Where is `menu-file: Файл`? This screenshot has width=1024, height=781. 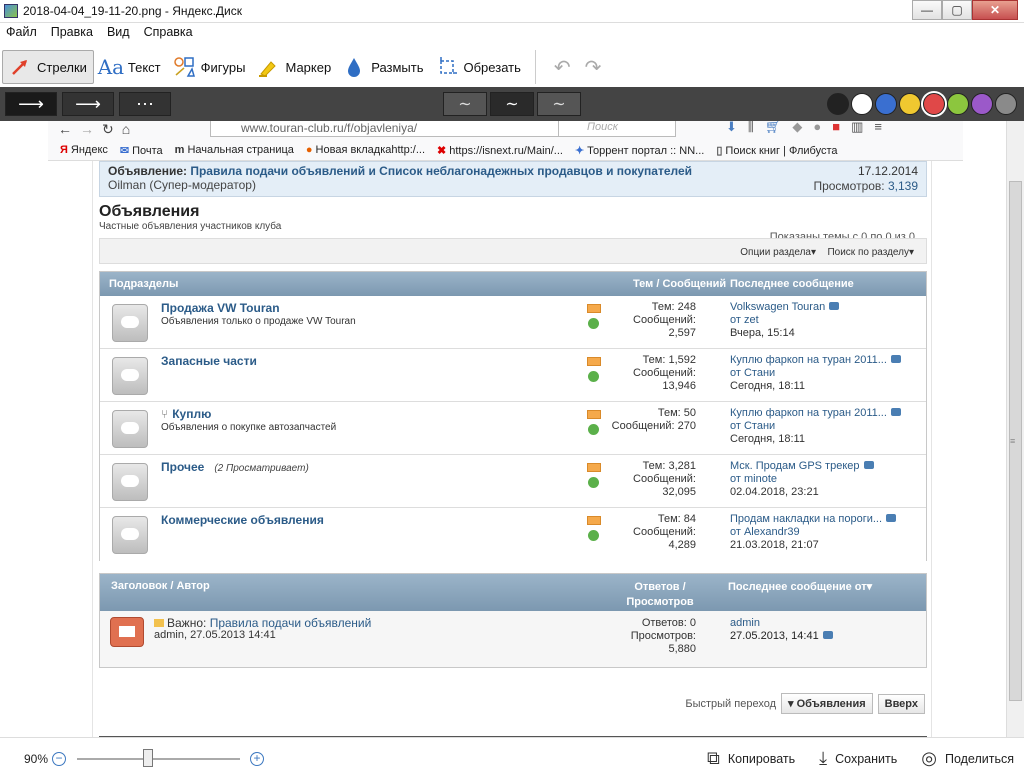 menu-file: Файл is located at coordinates (21, 35).